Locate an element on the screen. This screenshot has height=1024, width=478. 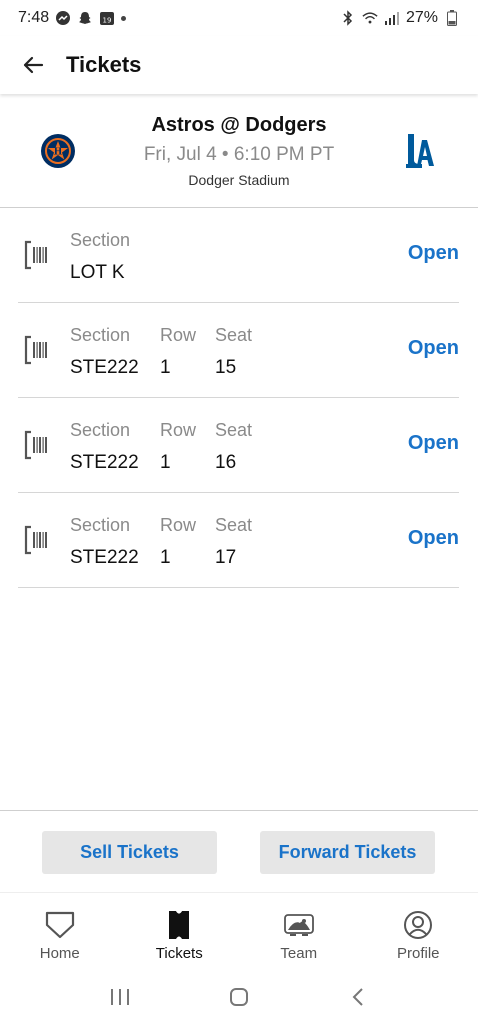
app-header: Tickets is located at coordinates (239, 65).